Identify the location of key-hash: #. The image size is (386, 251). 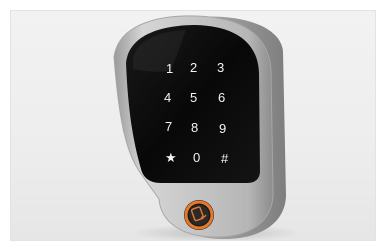
(225, 158).